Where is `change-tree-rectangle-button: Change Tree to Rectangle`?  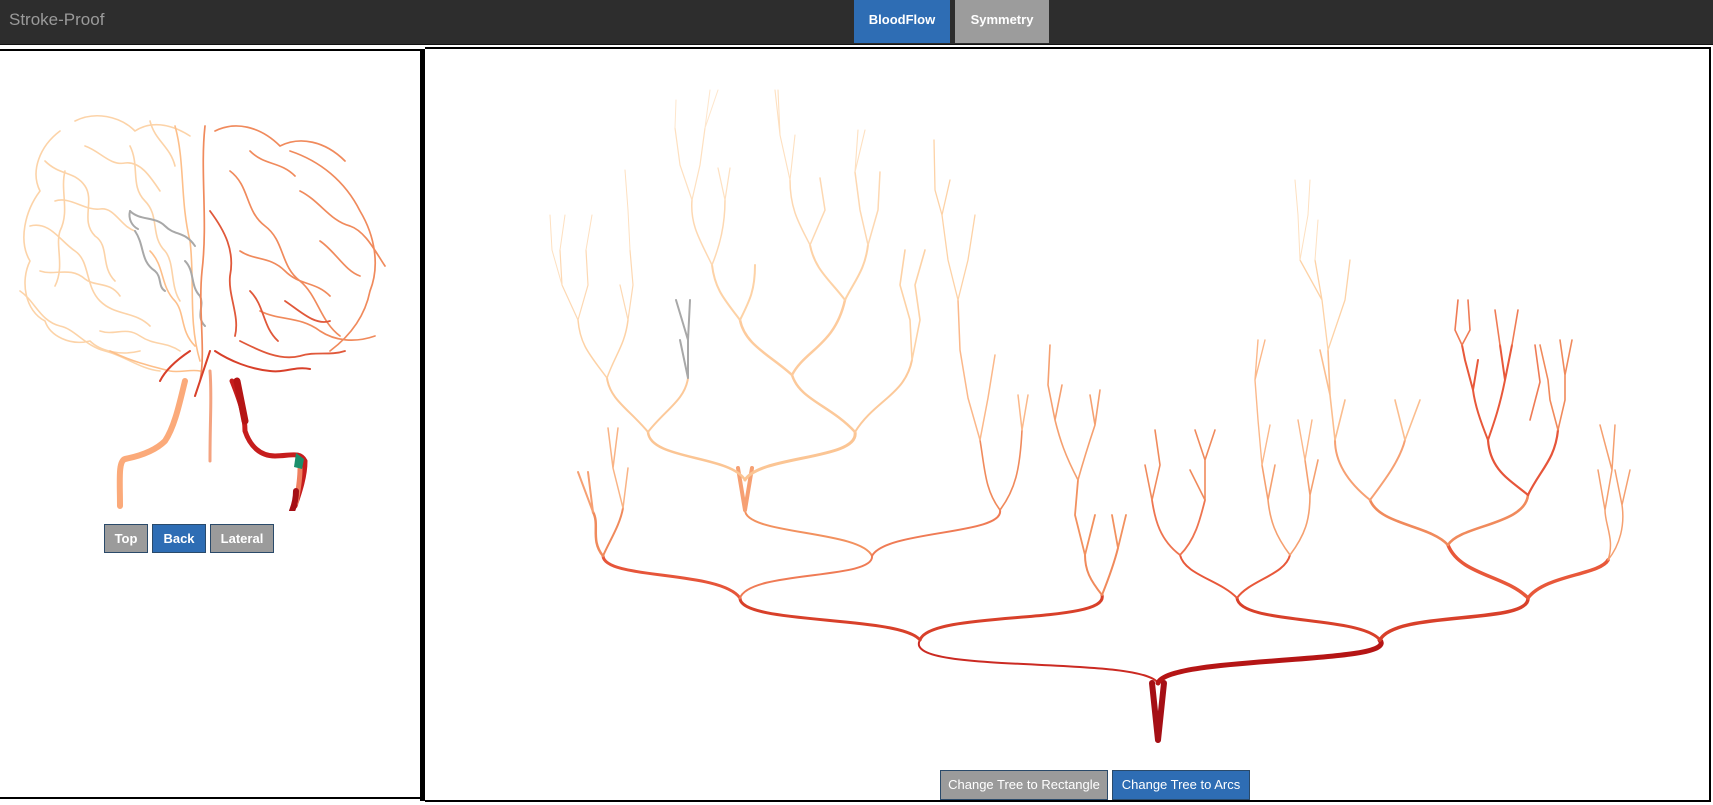
change-tree-rectangle-button: Change Tree to Rectangle is located at coordinates (1024, 785).